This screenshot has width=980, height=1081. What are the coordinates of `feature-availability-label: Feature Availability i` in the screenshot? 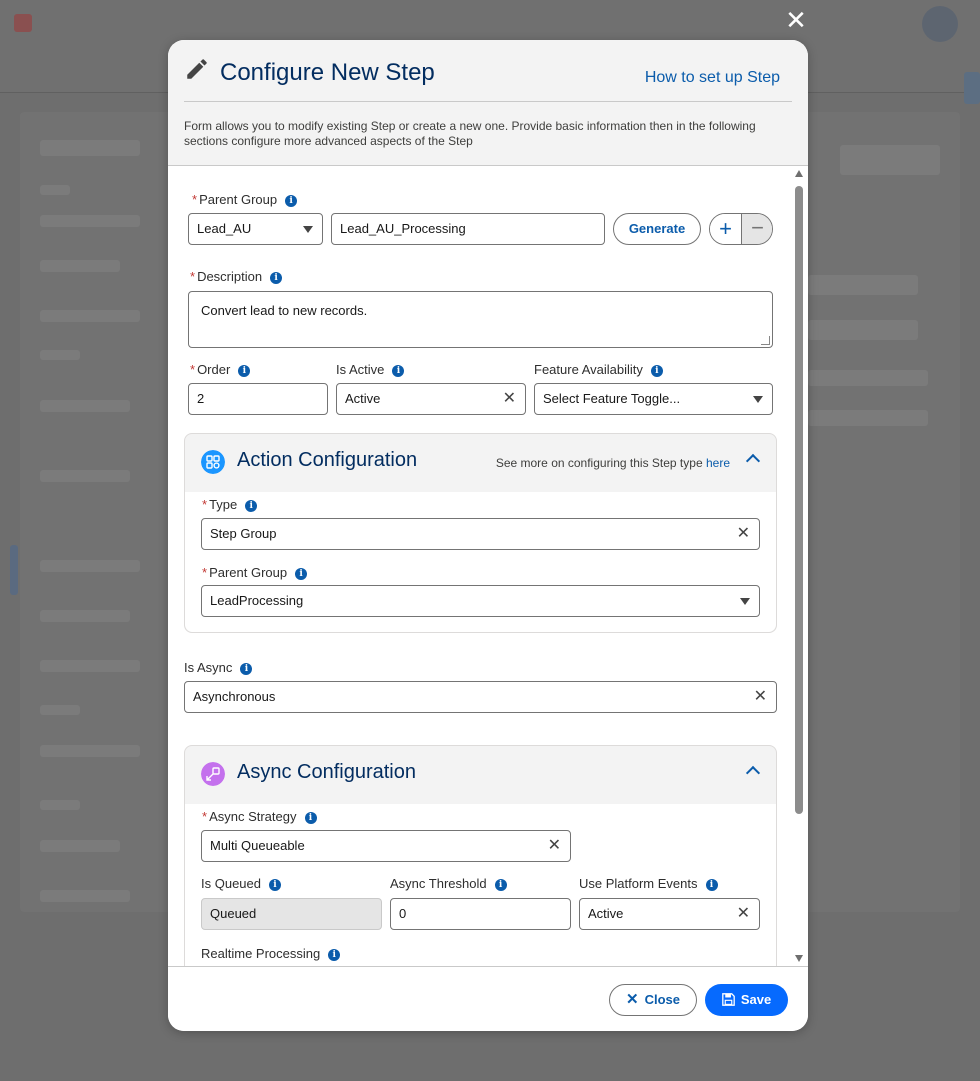 It's located at (598, 369).